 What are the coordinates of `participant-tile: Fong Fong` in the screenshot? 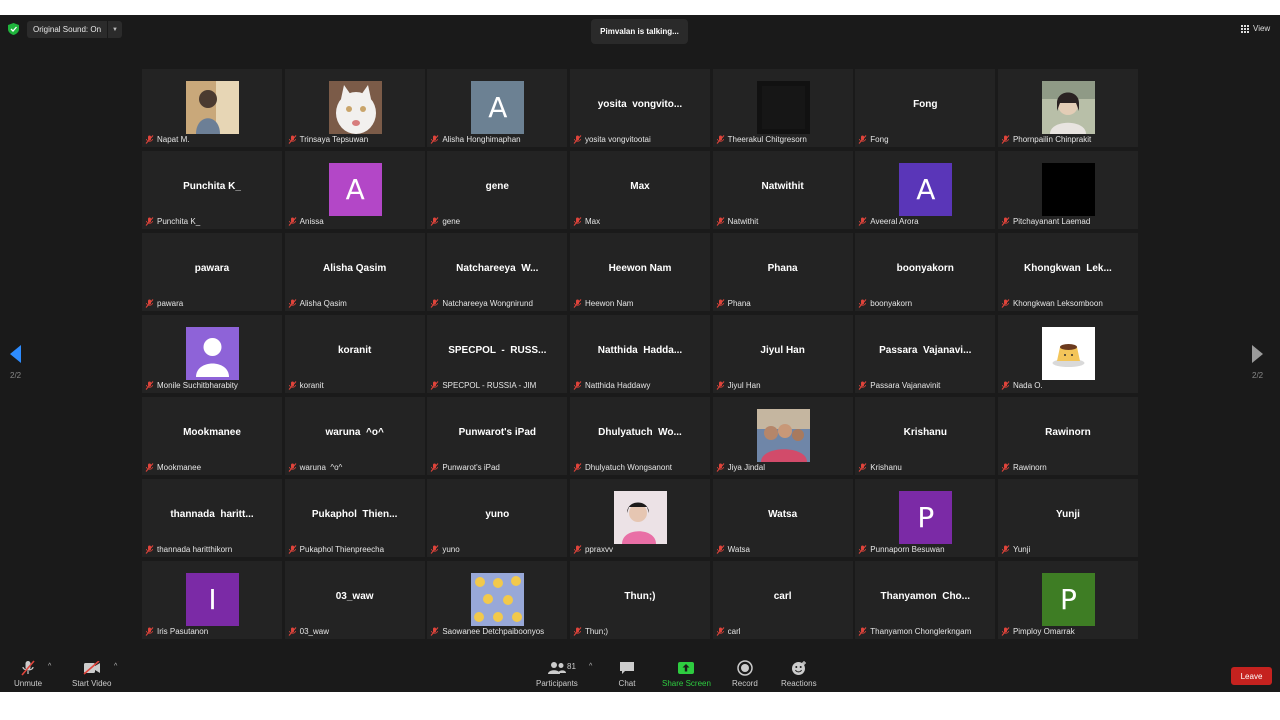 It's located at (925, 108).